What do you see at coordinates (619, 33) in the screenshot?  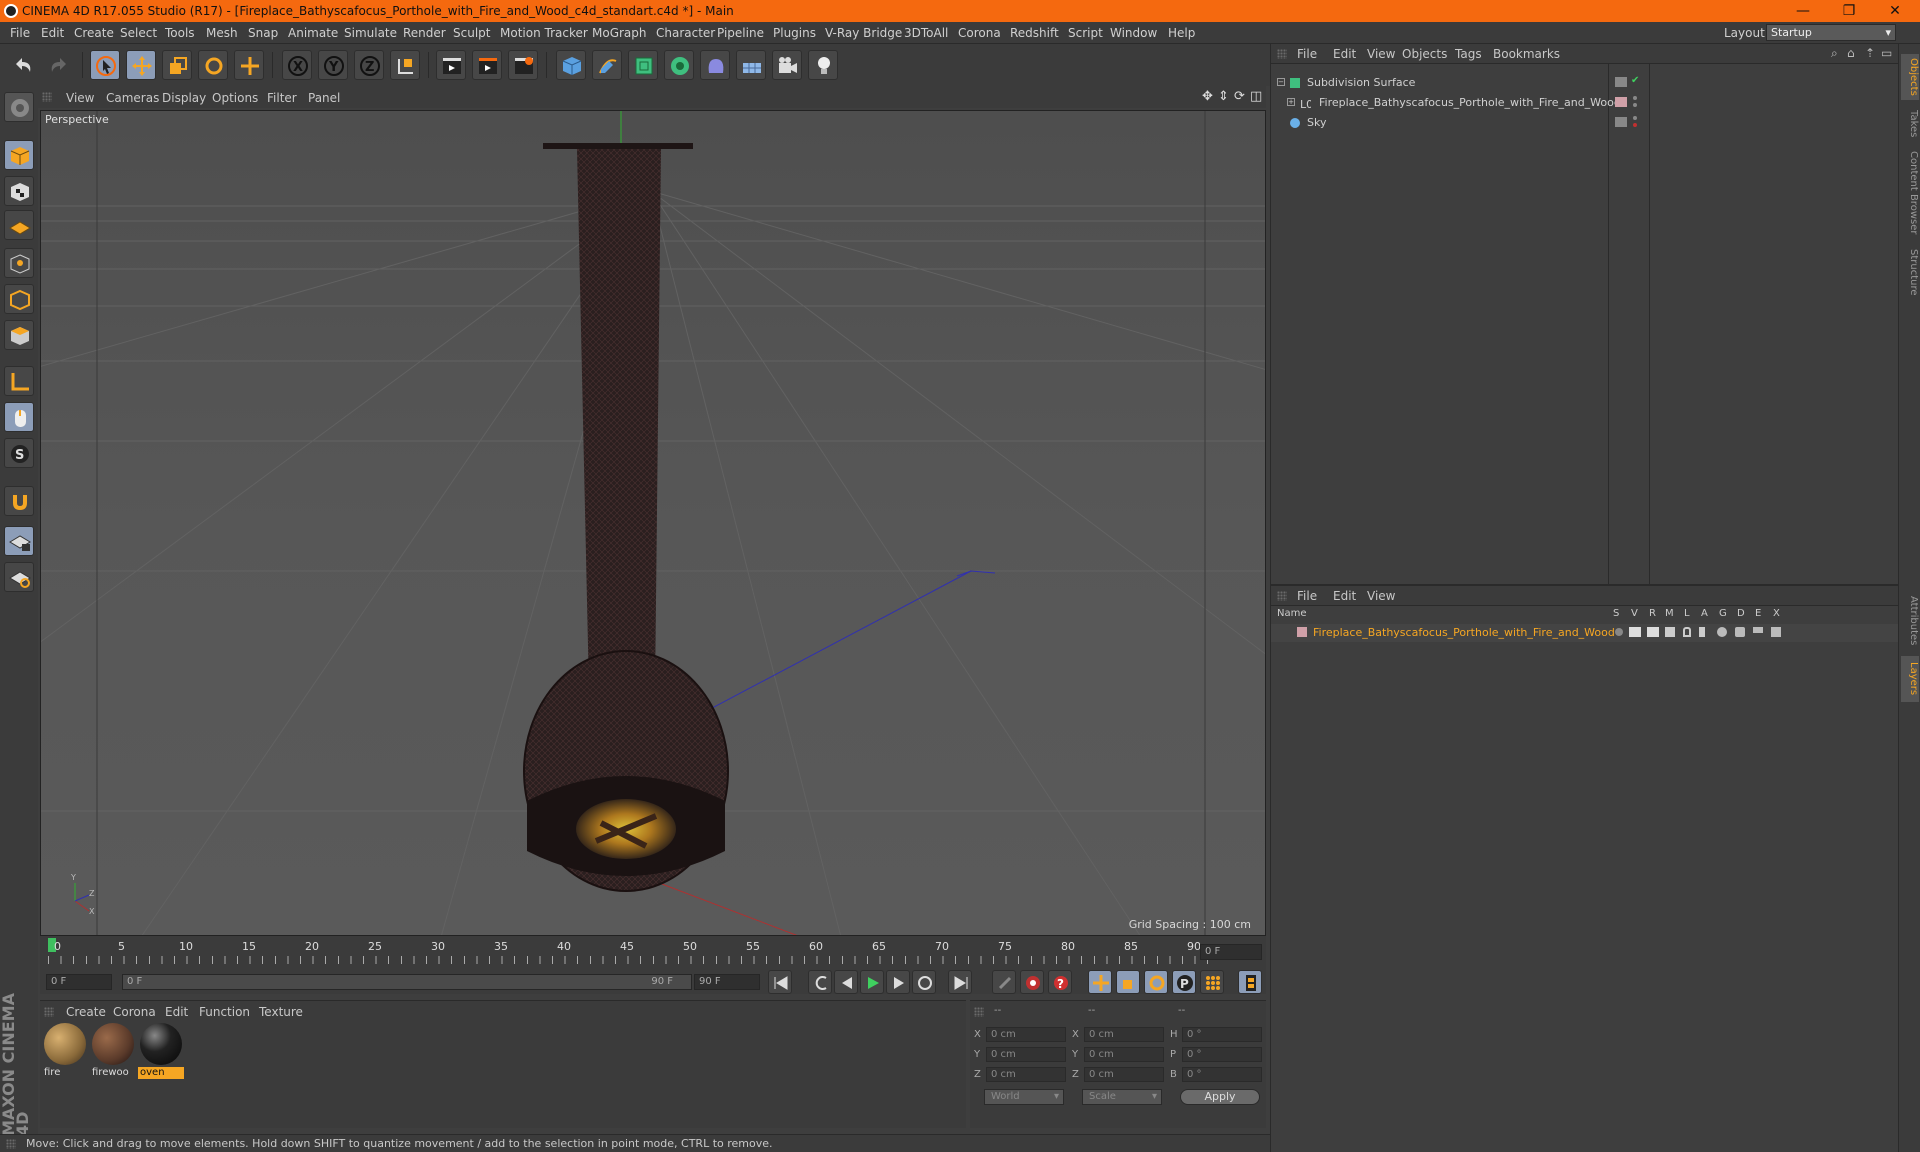 I see `menu-mograph: MoGraph` at bounding box center [619, 33].